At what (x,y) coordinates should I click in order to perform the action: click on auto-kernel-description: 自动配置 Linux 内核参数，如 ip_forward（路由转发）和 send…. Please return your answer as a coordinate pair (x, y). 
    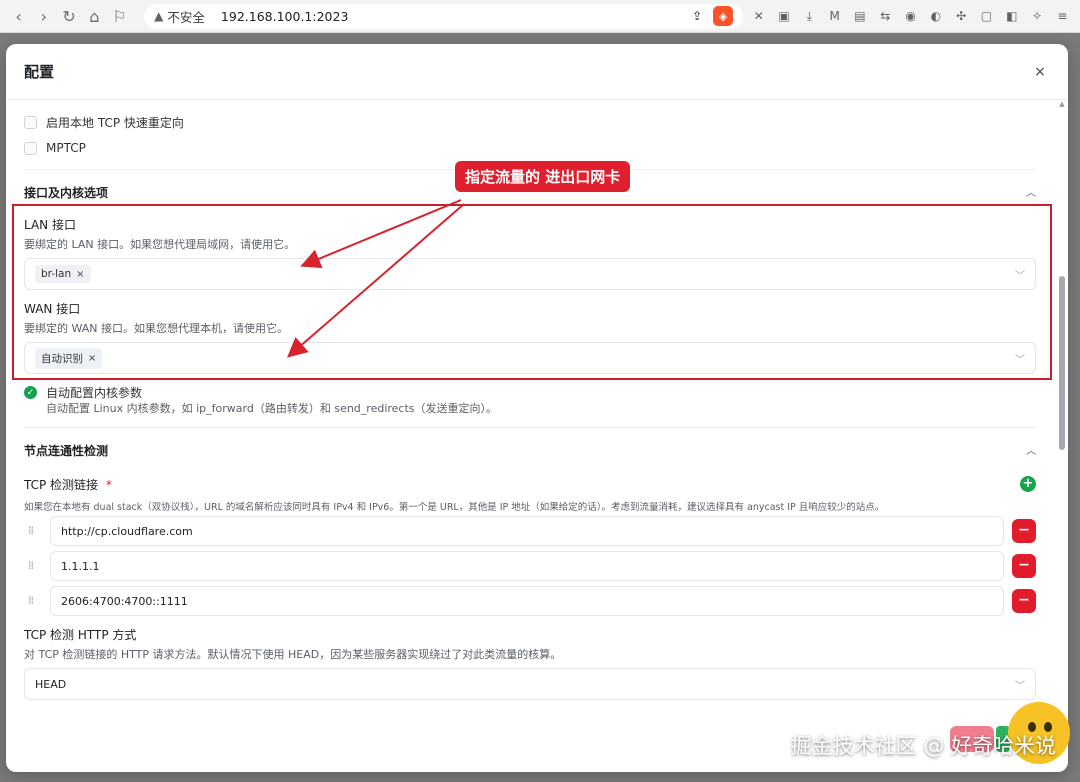
    Looking at the image, I should click on (272, 408).